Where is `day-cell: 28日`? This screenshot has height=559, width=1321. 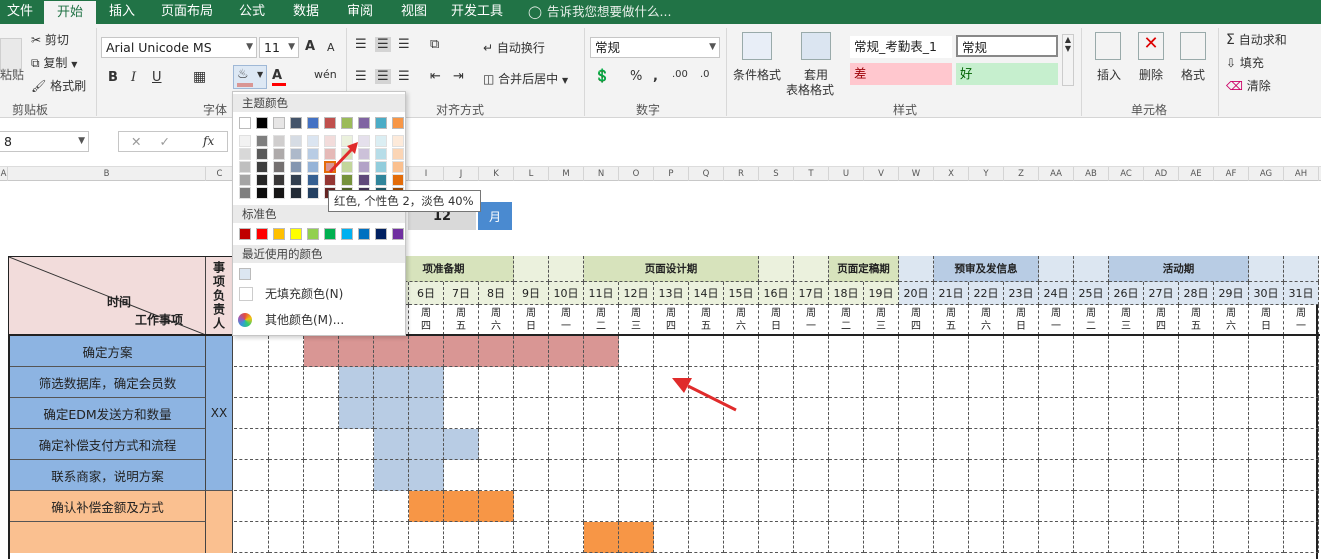 day-cell: 28日 is located at coordinates (1196, 293).